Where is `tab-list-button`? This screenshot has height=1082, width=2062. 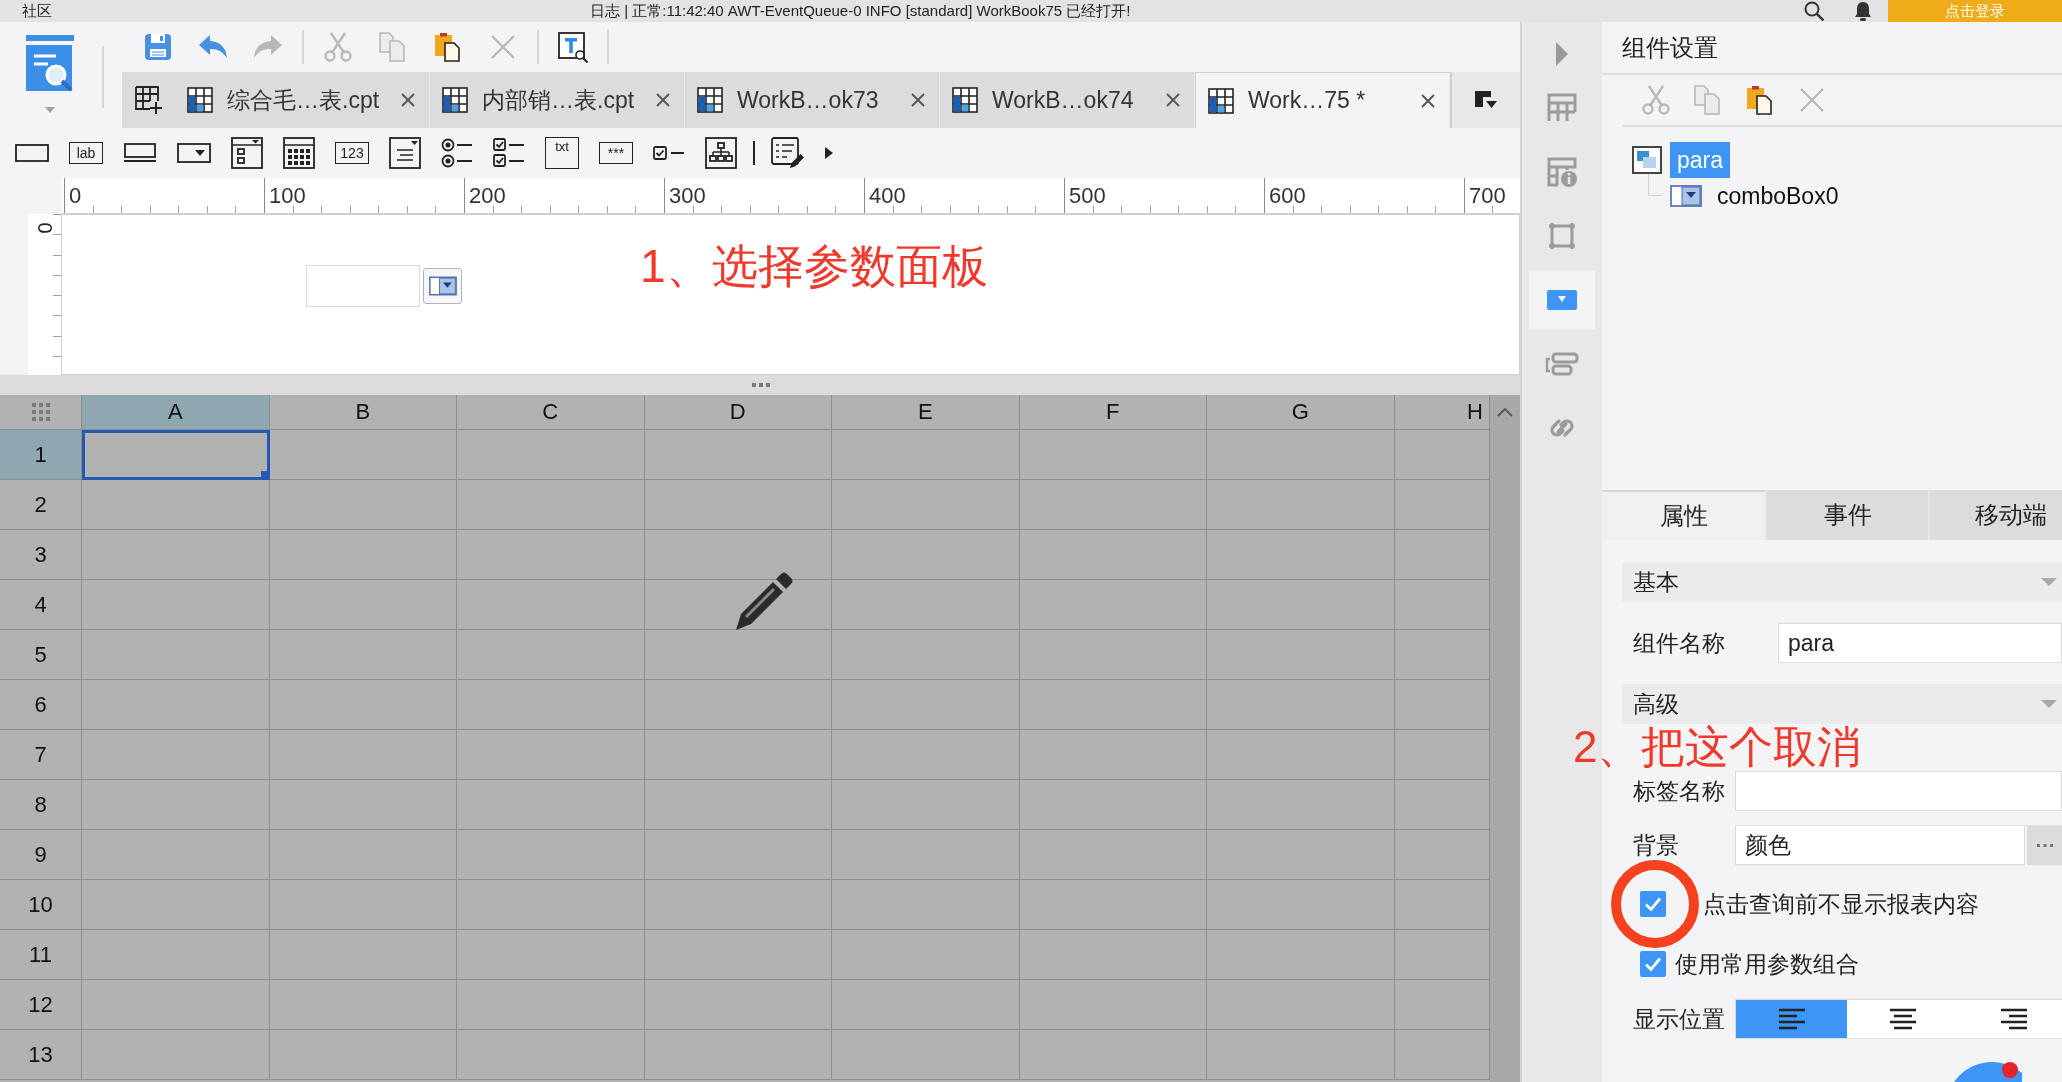 tab-list-button is located at coordinates (1485, 100).